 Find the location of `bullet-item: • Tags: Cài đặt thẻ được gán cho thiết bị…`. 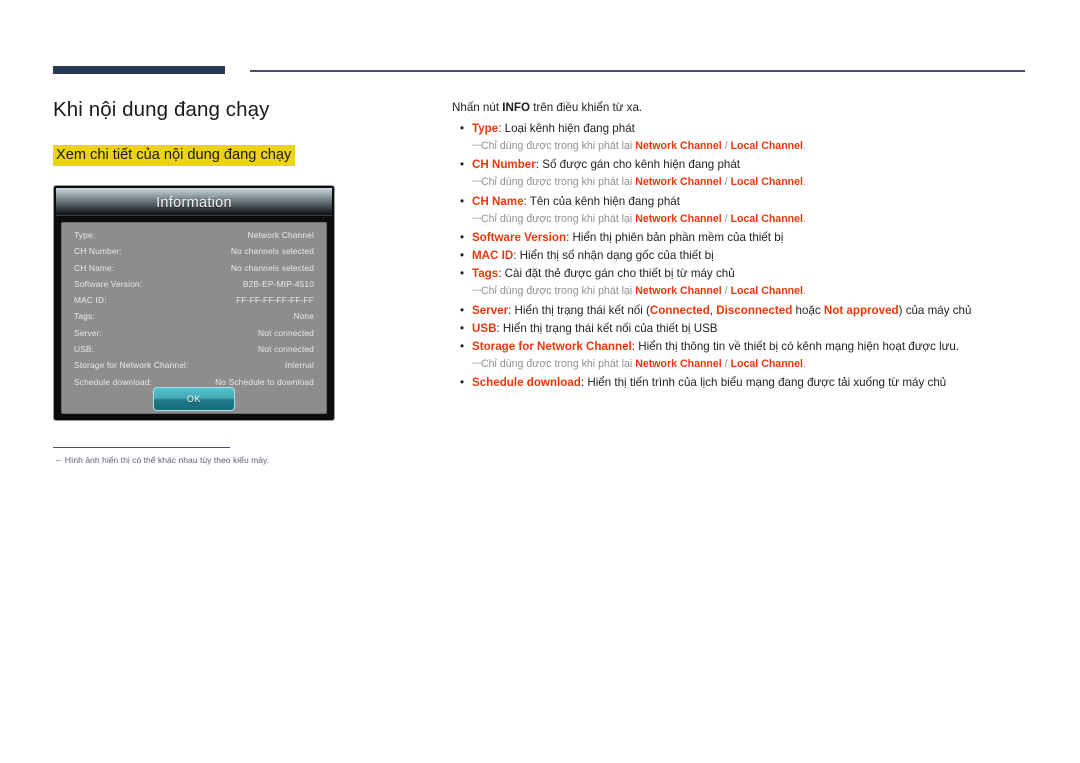

bullet-item: • Tags: Cài đặt thẻ được gán cho thiết bị… is located at coordinates (747, 274).